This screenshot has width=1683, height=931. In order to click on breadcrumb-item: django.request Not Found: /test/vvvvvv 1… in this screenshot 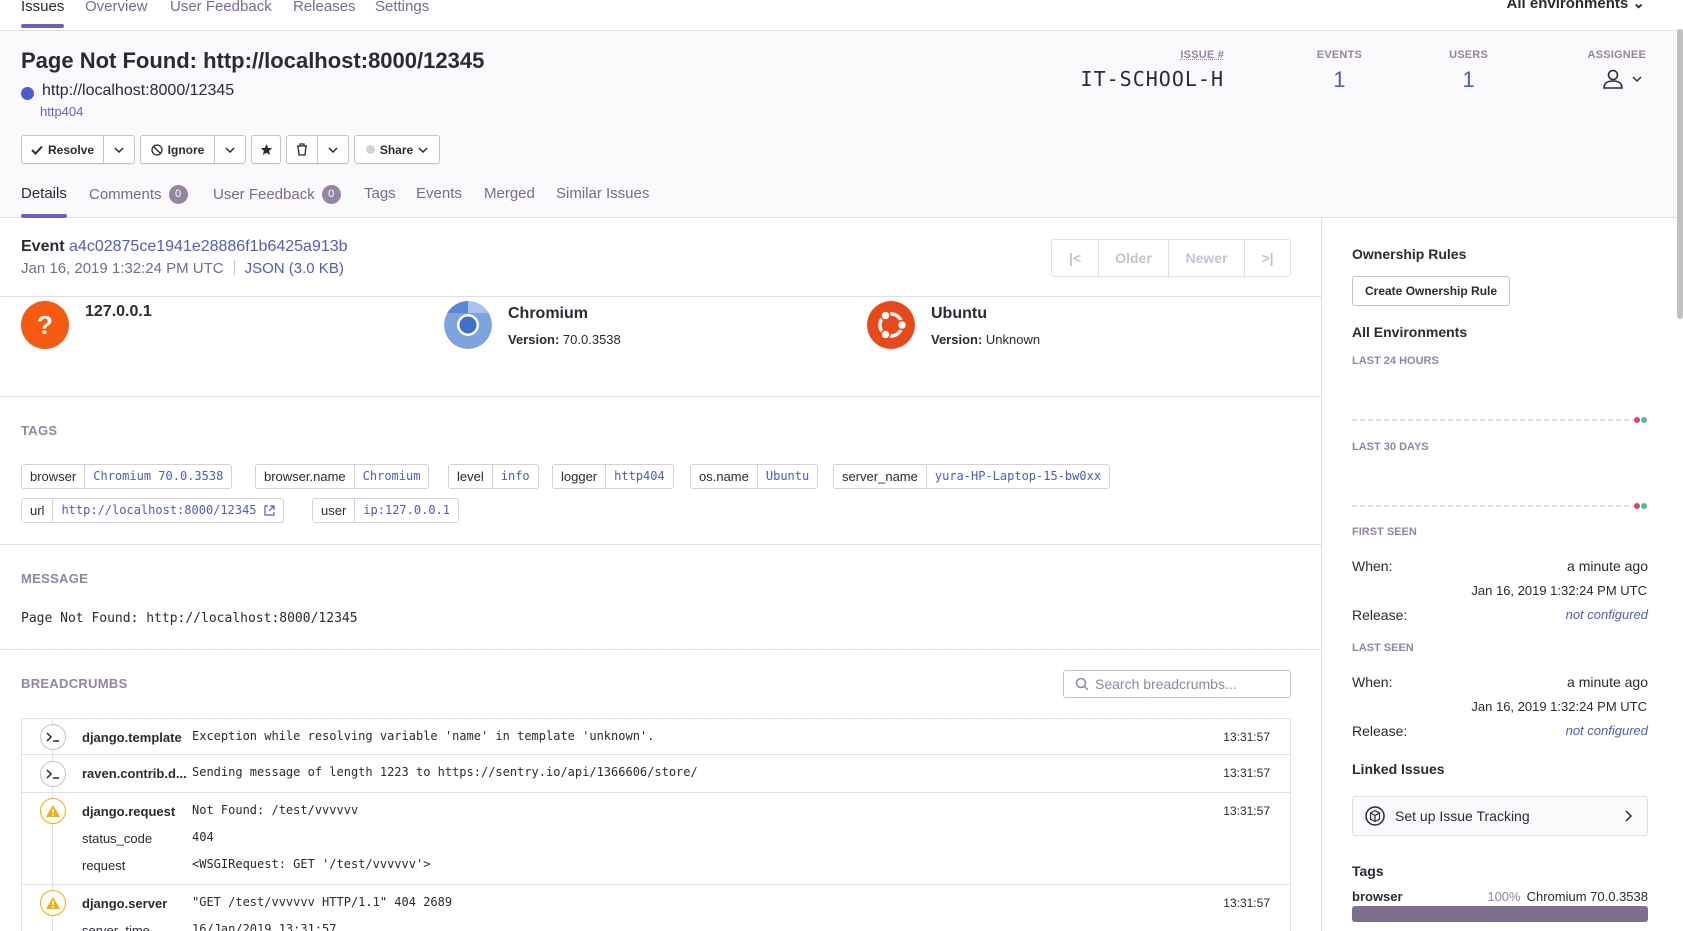, I will do `click(656, 839)`.